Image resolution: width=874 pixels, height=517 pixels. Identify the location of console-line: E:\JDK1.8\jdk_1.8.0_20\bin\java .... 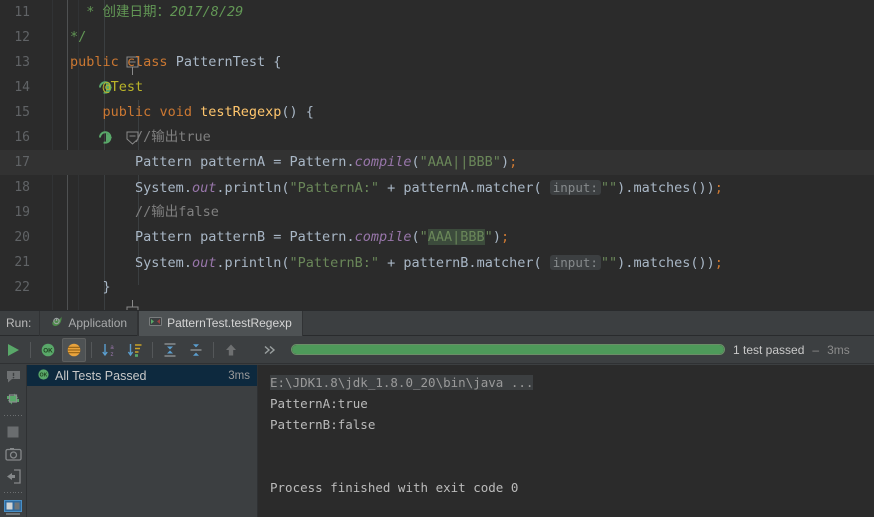
(572, 382).